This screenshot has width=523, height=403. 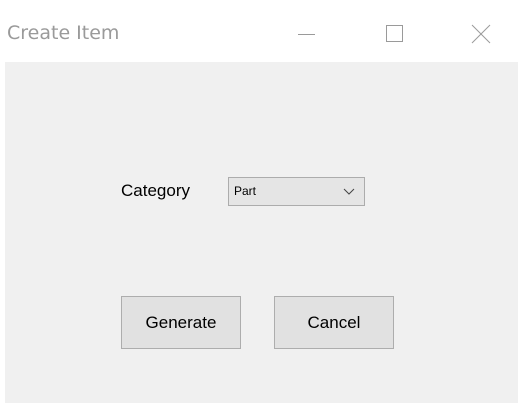 I want to click on minimize-icon, so click(x=306, y=34).